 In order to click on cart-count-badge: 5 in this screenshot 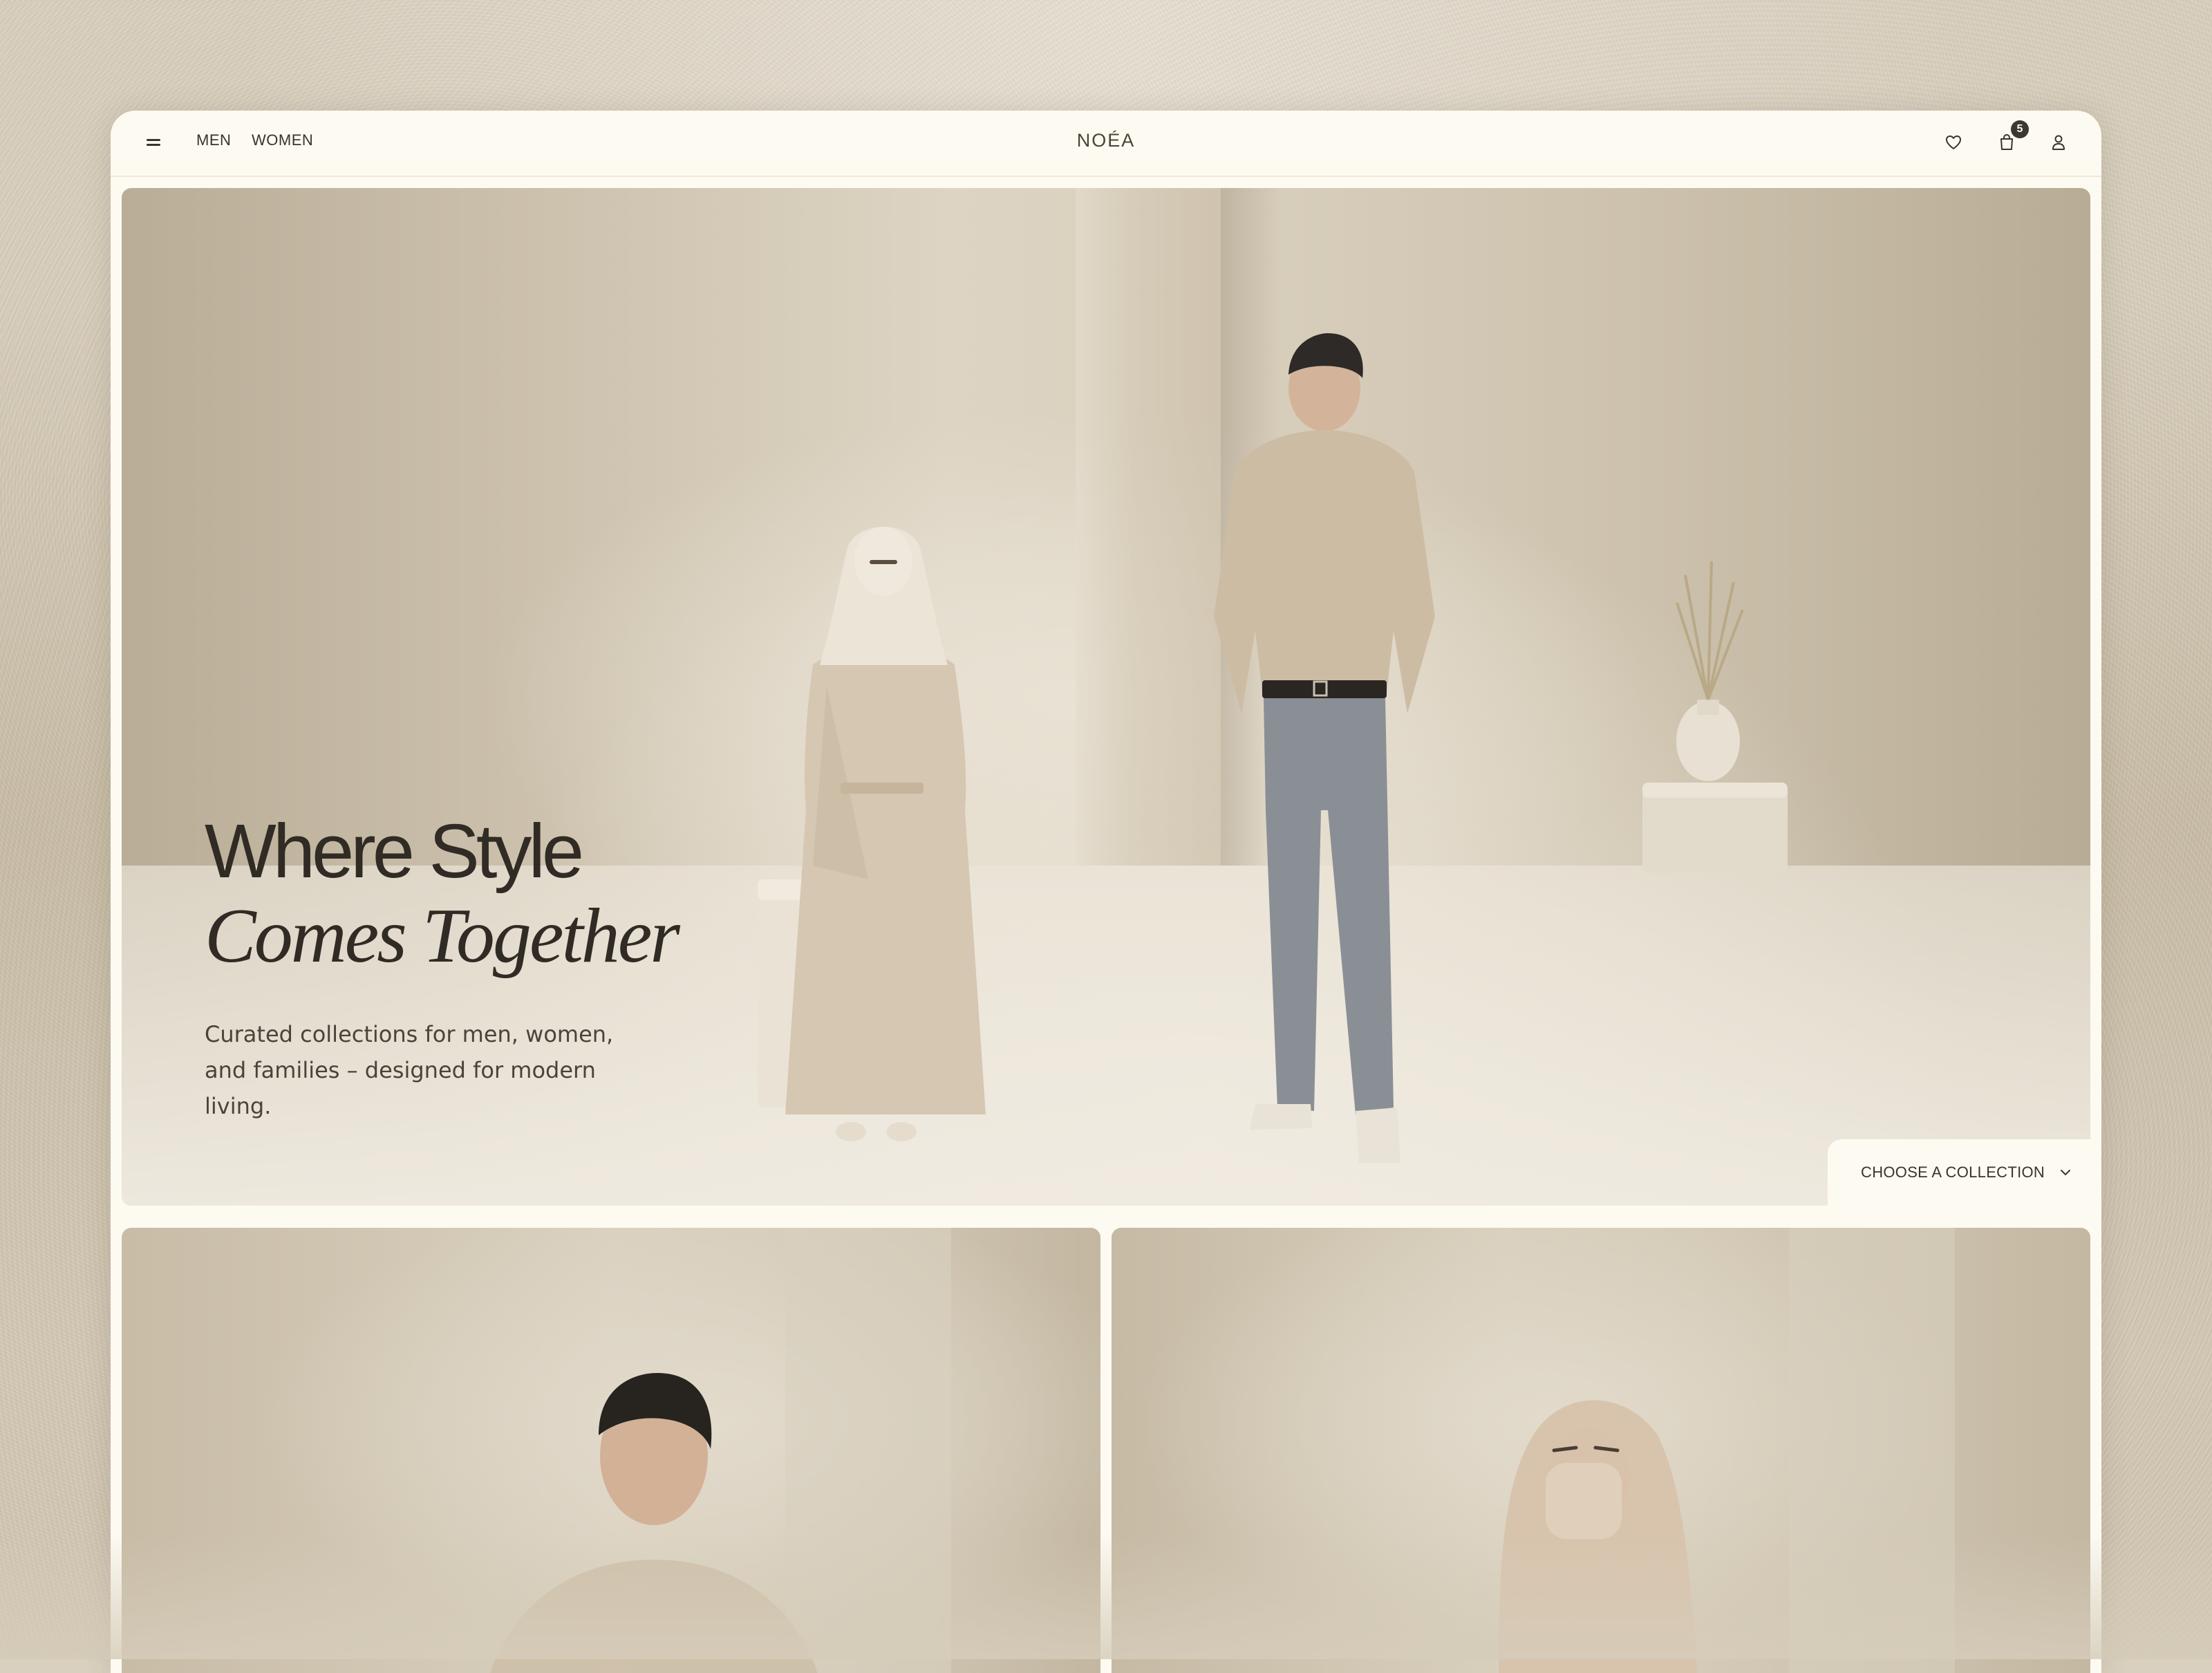, I will do `click(2020, 129)`.